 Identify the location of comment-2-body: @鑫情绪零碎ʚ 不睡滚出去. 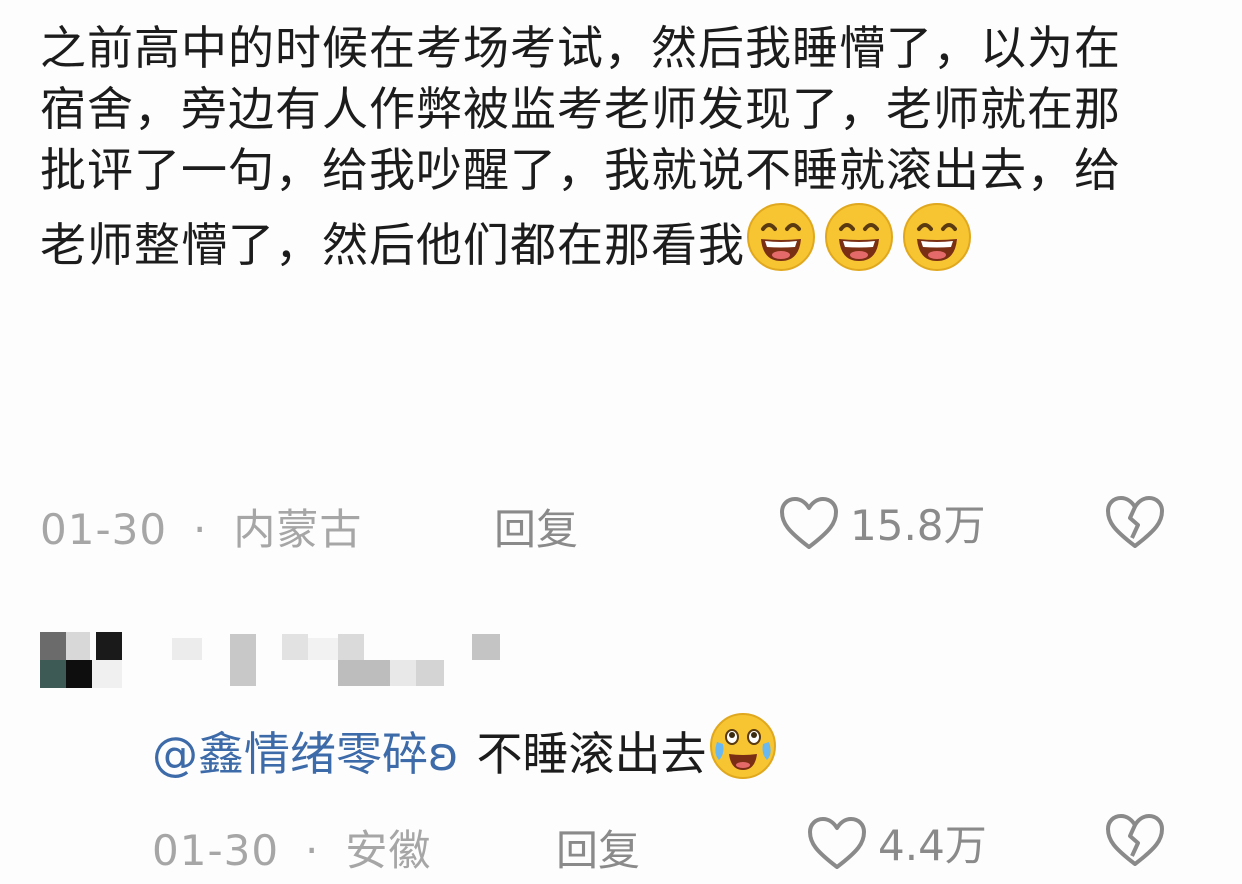
(468, 747).